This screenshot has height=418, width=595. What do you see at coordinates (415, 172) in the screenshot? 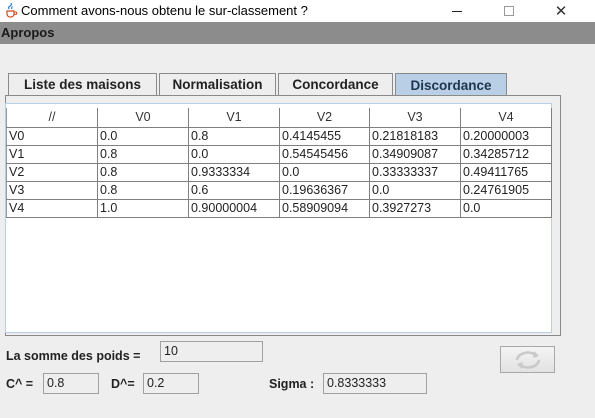
I see `table-cell: 0.33333337` at bounding box center [415, 172].